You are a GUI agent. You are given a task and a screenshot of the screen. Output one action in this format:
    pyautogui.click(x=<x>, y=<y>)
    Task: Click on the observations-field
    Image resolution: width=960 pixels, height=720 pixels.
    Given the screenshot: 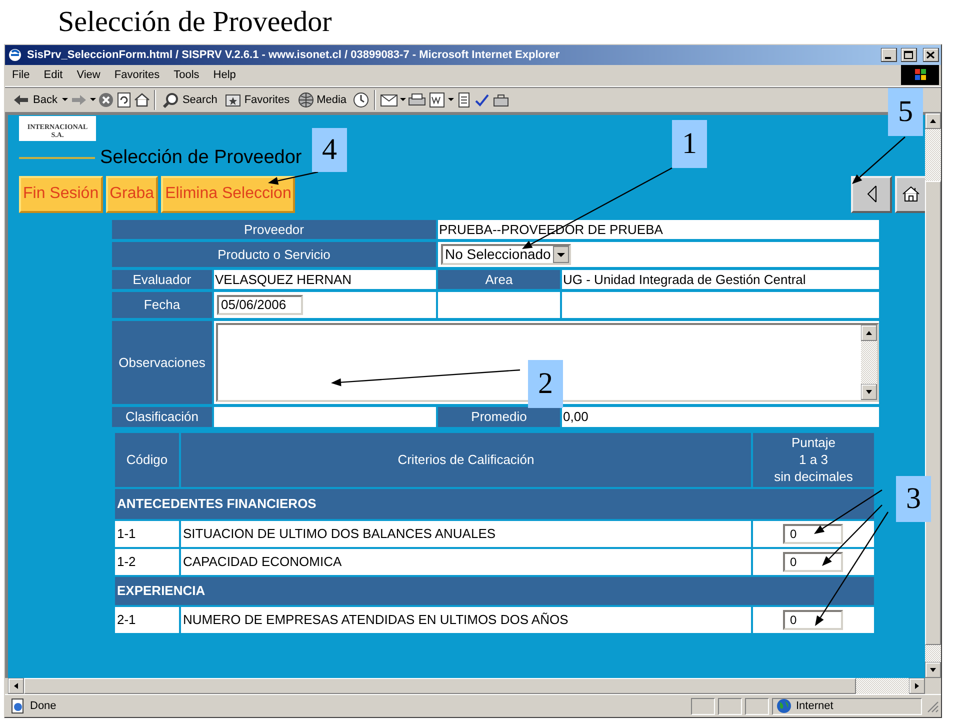 What is the action you would take?
    pyautogui.click(x=547, y=362)
    